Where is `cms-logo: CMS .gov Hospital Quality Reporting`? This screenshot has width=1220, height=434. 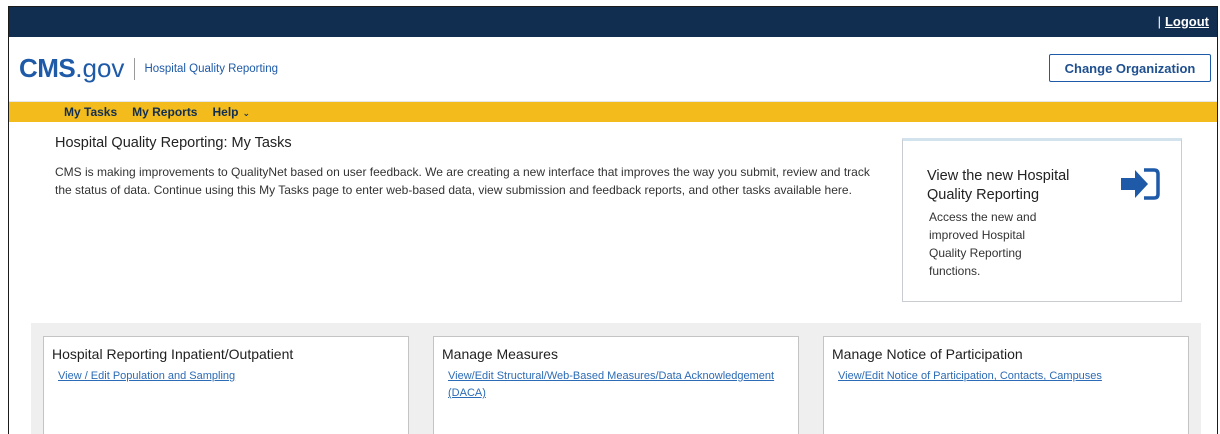 cms-logo: CMS .gov Hospital Quality Reporting is located at coordinates (148, 68).